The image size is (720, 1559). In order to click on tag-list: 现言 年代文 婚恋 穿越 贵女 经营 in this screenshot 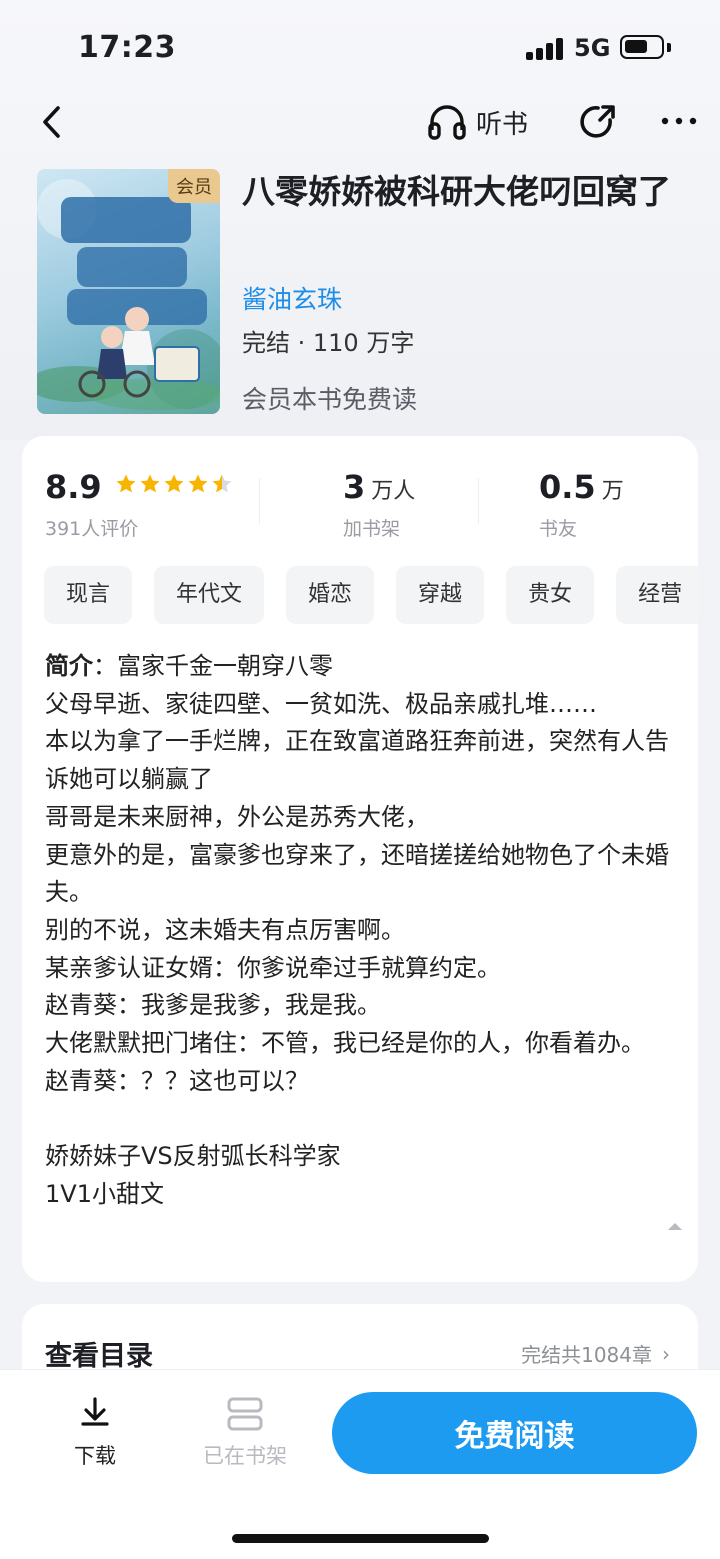, I will do `click(371, 596)`.